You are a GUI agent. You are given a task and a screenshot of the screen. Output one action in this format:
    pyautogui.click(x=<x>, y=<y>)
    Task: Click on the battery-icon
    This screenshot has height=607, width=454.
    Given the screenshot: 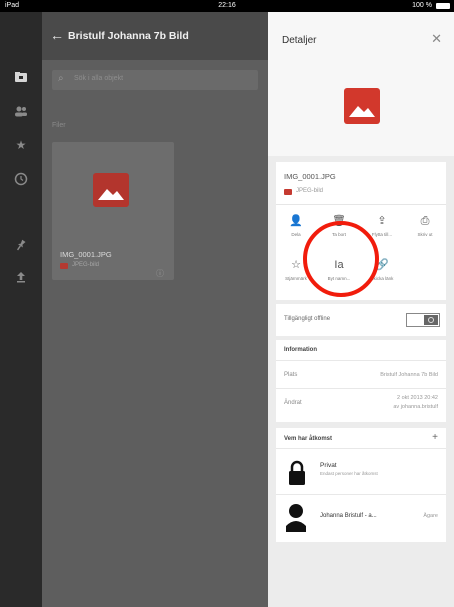 What is the action you would take?
    pyautogui.click(x=443, y=6)
    